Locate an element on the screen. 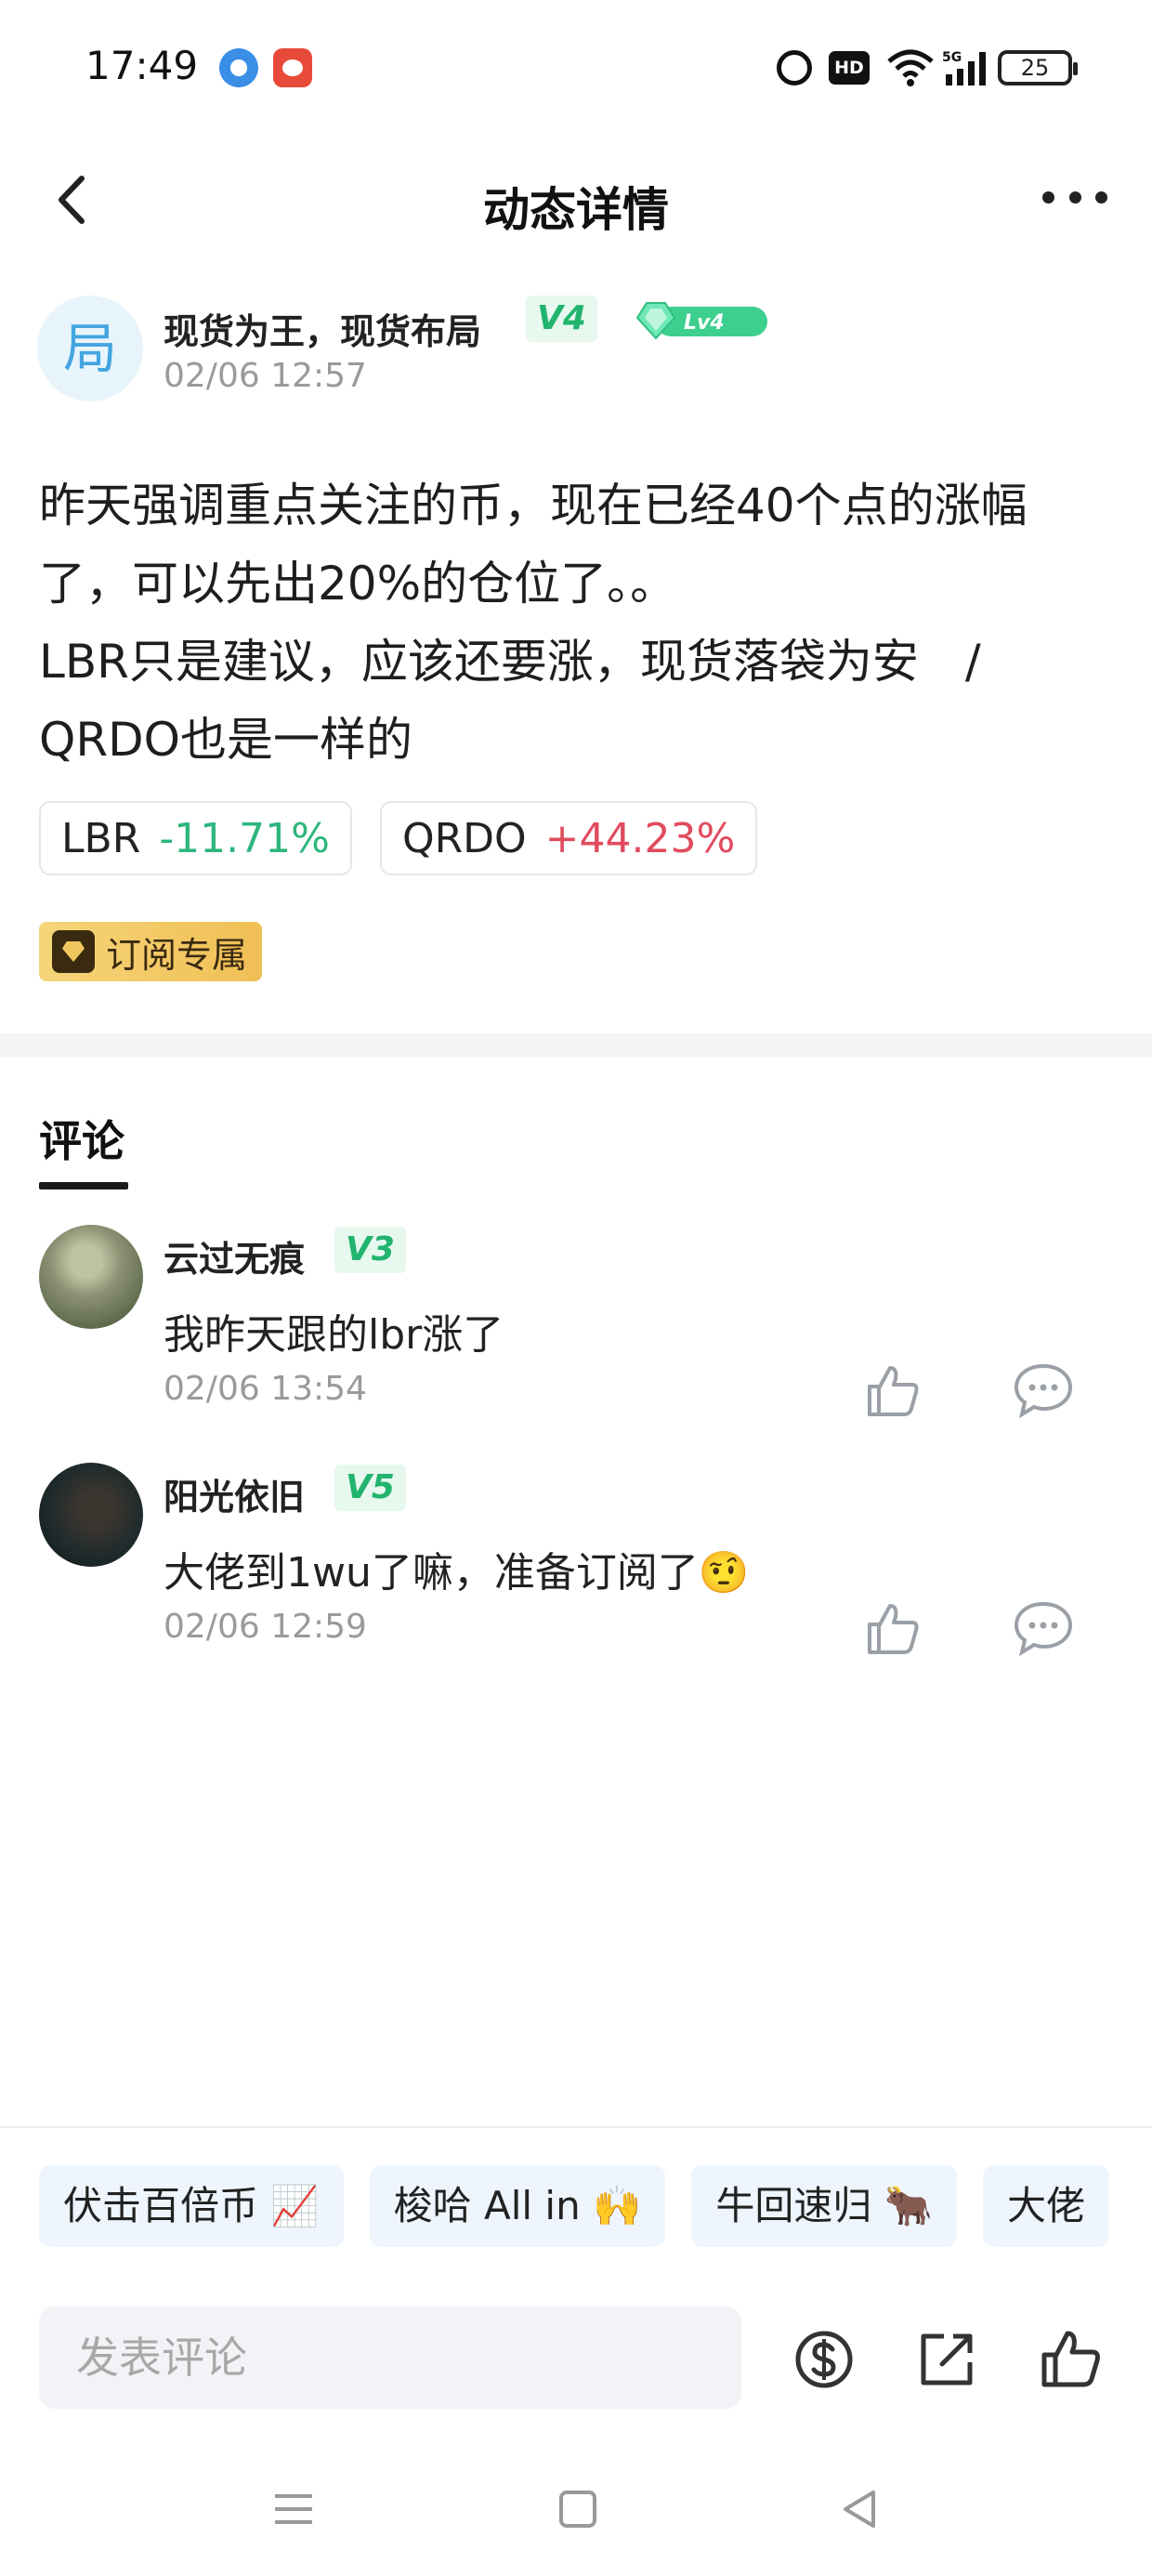 This screenshot has height=2576, width=1152. hd-icon: HD is located at coordinates (849, 68).